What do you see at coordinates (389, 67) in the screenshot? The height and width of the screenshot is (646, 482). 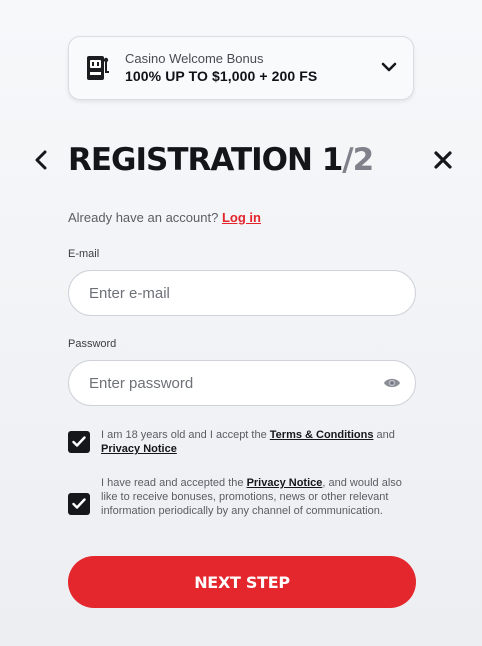 I see `chevron-down-icon` at bounding box center [389, 67].